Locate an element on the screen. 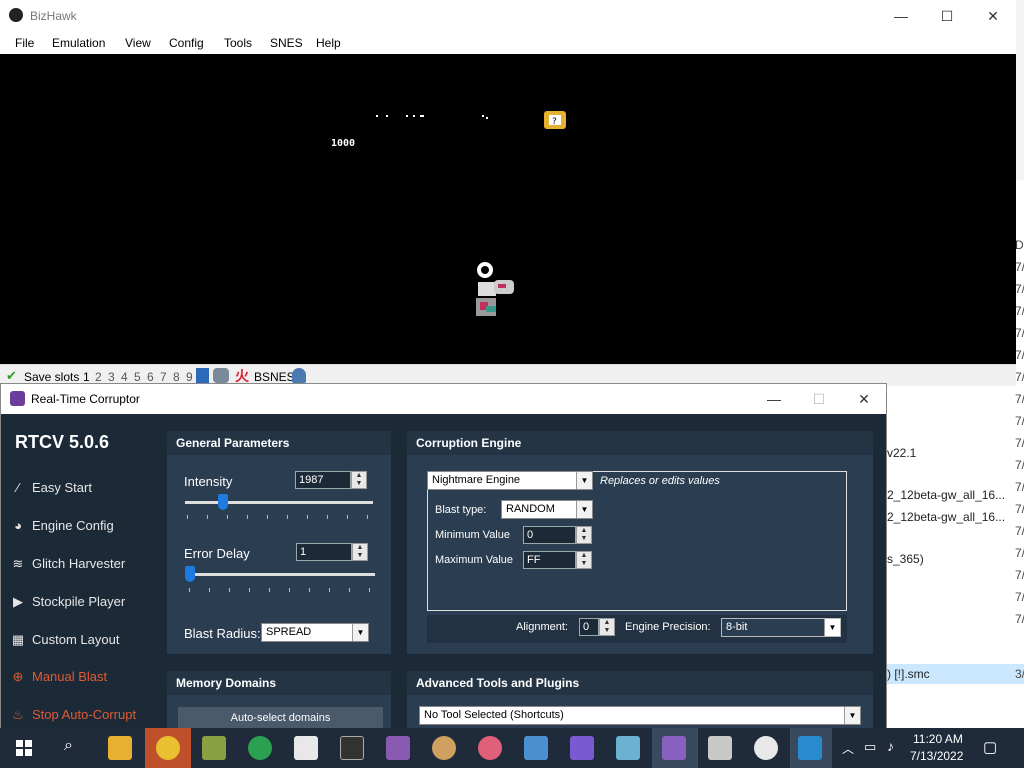  intensity-label: Intensity is located at coordinates (208, 481).